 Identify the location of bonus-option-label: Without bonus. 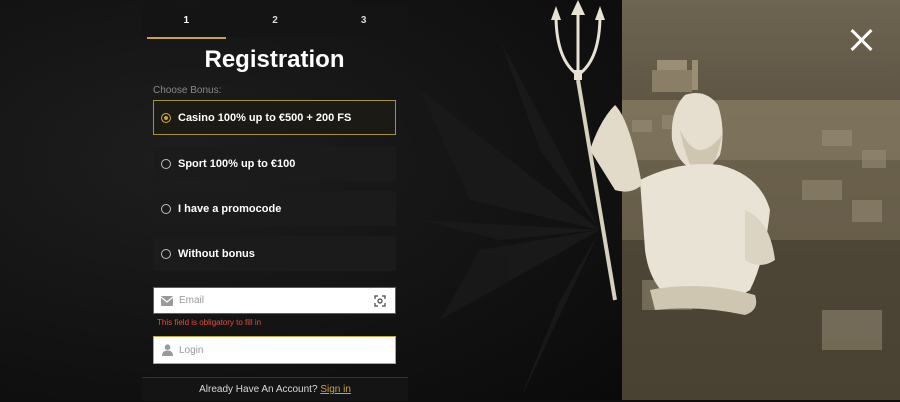
(216, 253).